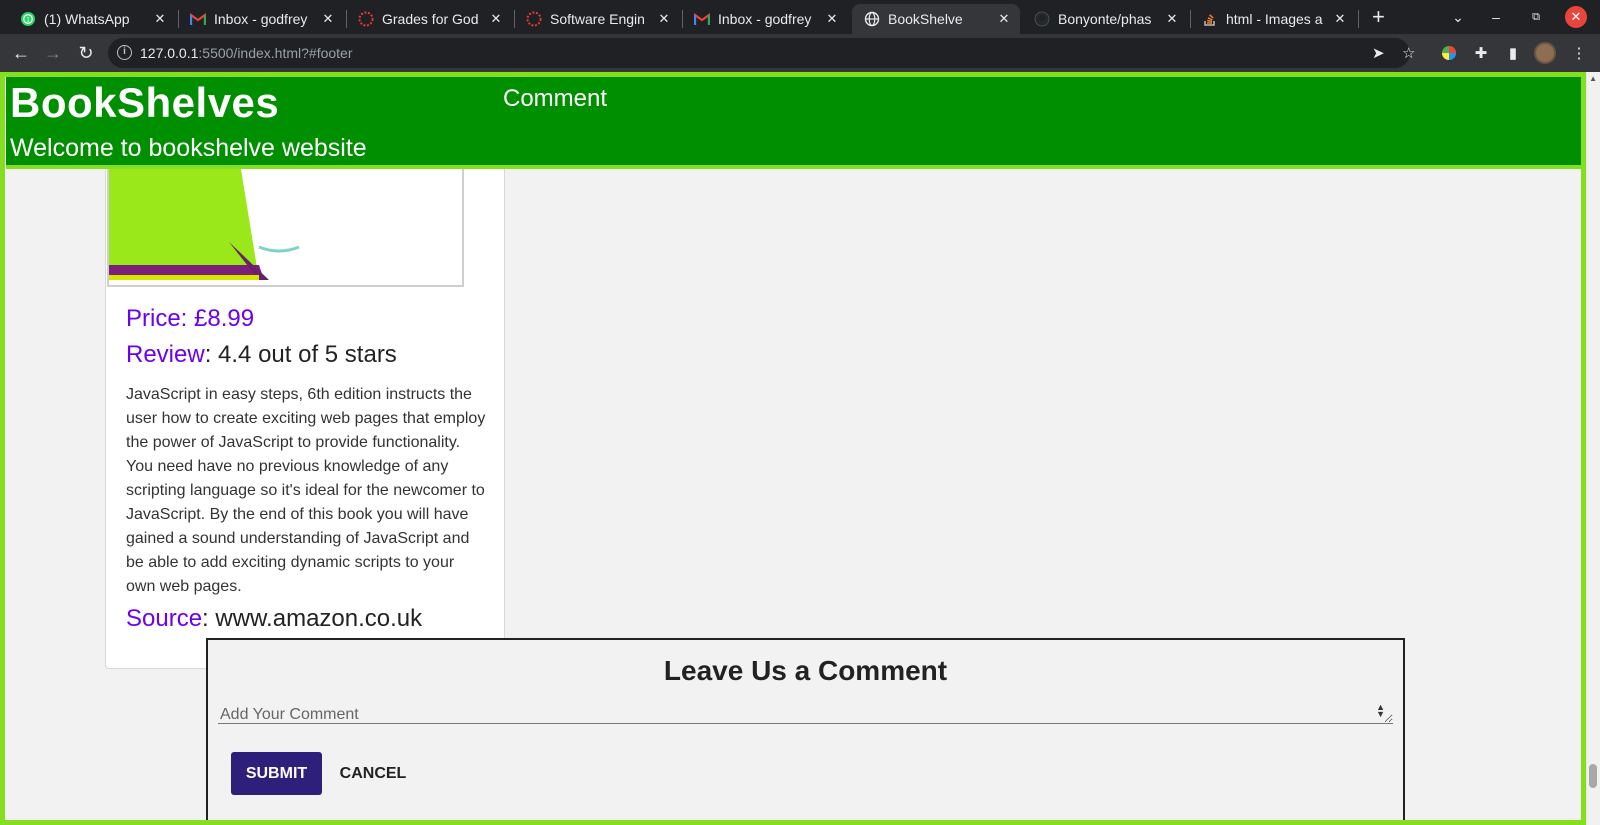  Describe the element at coordinates (124, 52) in the screenshot. I see `info-icon: i` at that location.